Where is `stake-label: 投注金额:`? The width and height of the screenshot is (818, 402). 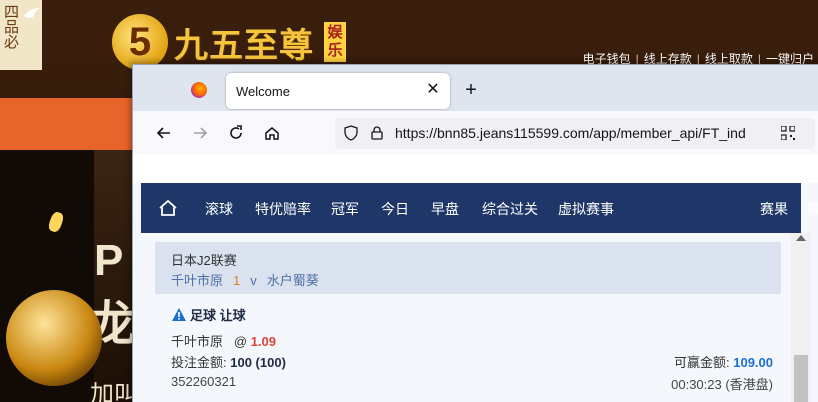
stake-label: 投注金额: is located at coordinates (199, 362).